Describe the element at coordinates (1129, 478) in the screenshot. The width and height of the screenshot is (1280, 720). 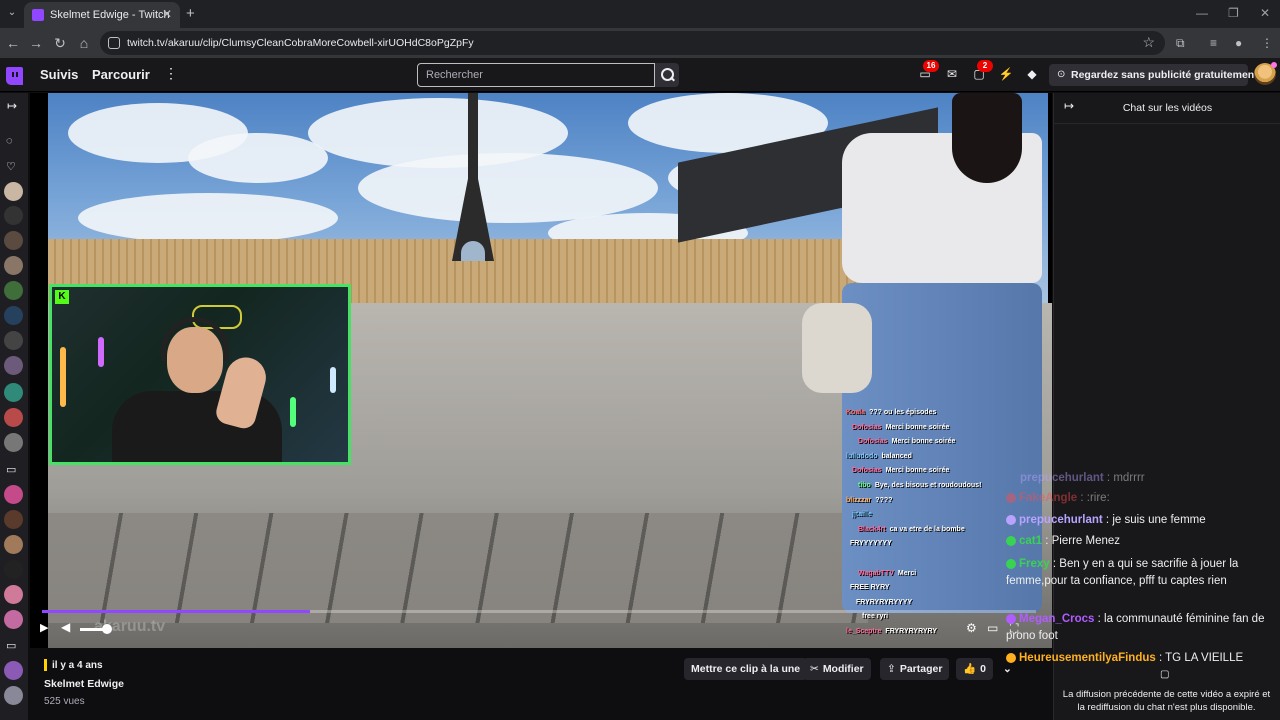
I see `chat-text: mdrrrr` at that location.